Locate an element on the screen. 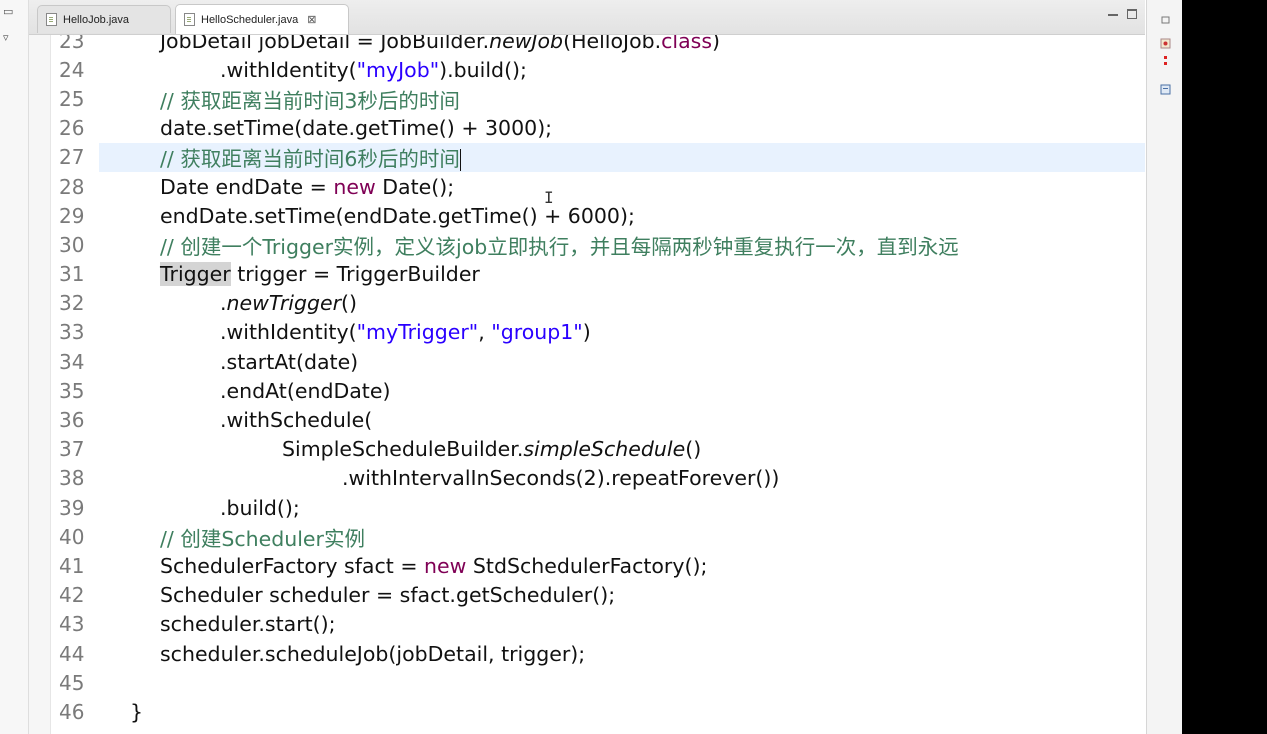 The image size is (1267, 734). tab-helloscheduler: HelloScheduler.java ⊠ is located at coordinates (262, 19).